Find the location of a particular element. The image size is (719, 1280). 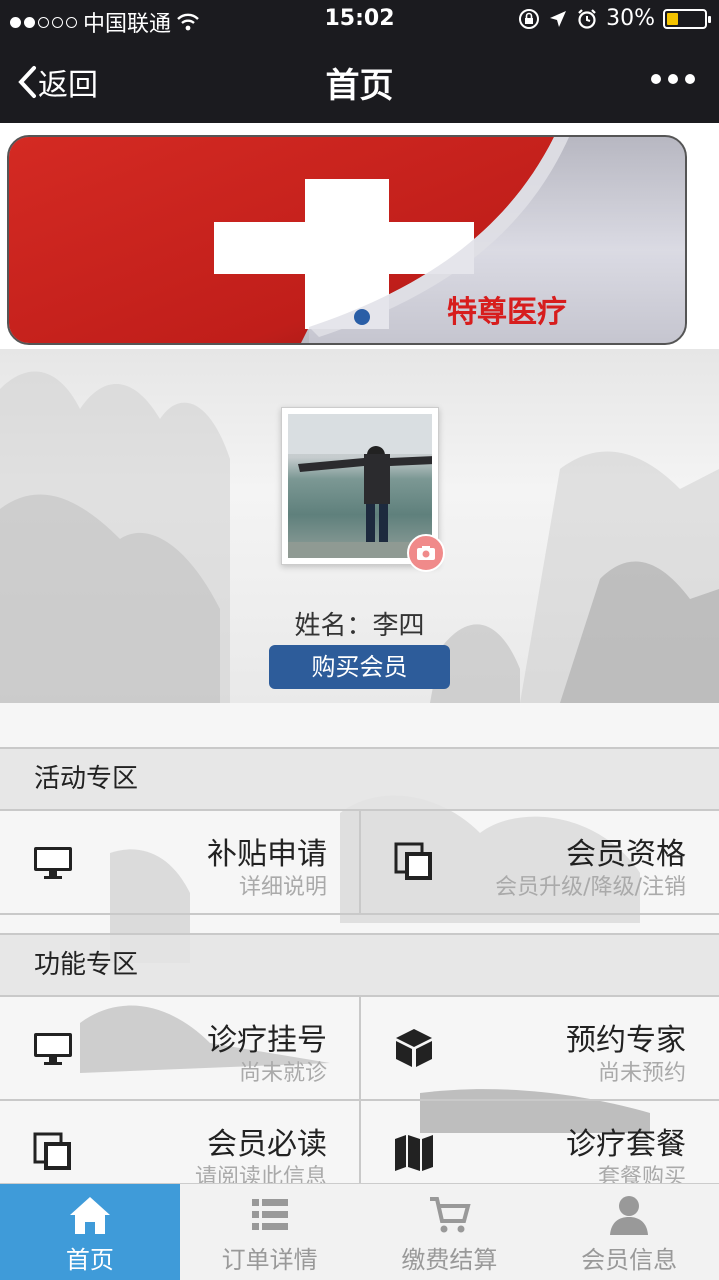

map-icon is located at coordinates (414, 1153).